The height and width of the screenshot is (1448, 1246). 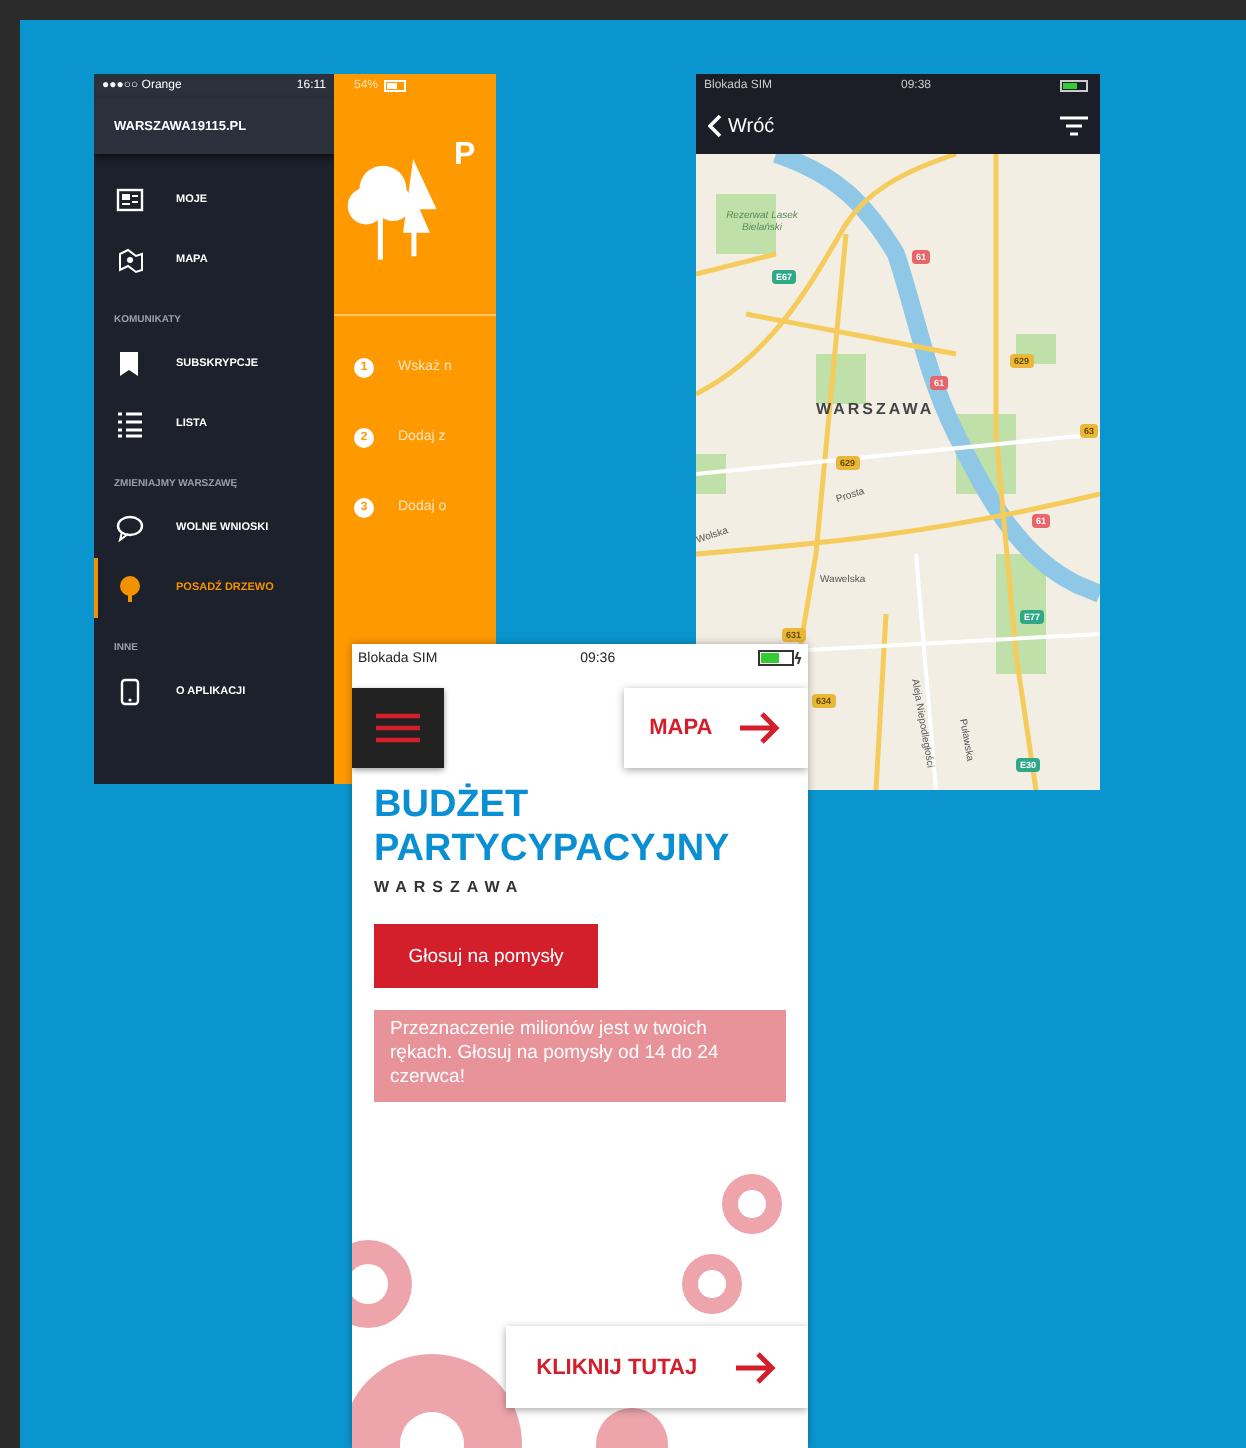 What do you see at coordinates (1074, 126) in the screenshot?
I see `filter-icon` at bounding box center [1074, 126].